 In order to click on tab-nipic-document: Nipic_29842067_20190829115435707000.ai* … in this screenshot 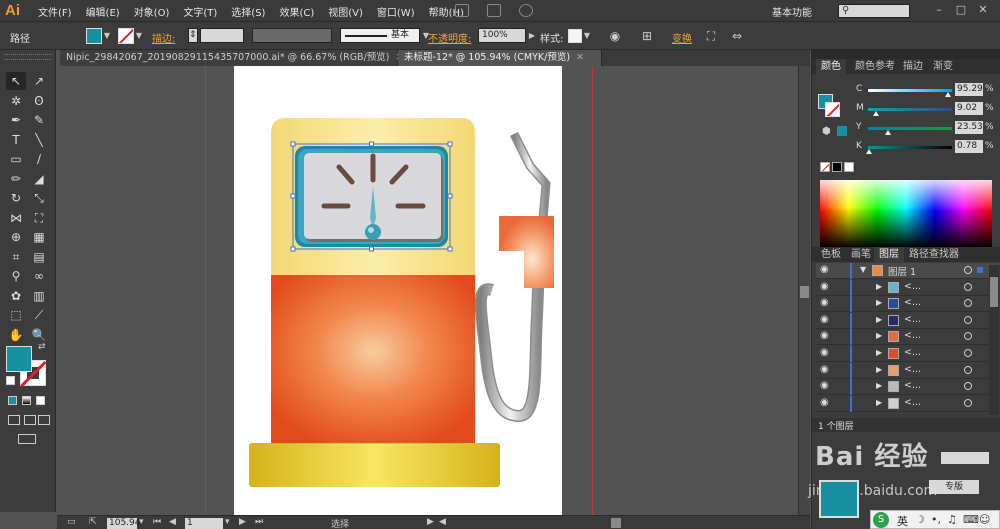, I will do `click(231, 58)`.